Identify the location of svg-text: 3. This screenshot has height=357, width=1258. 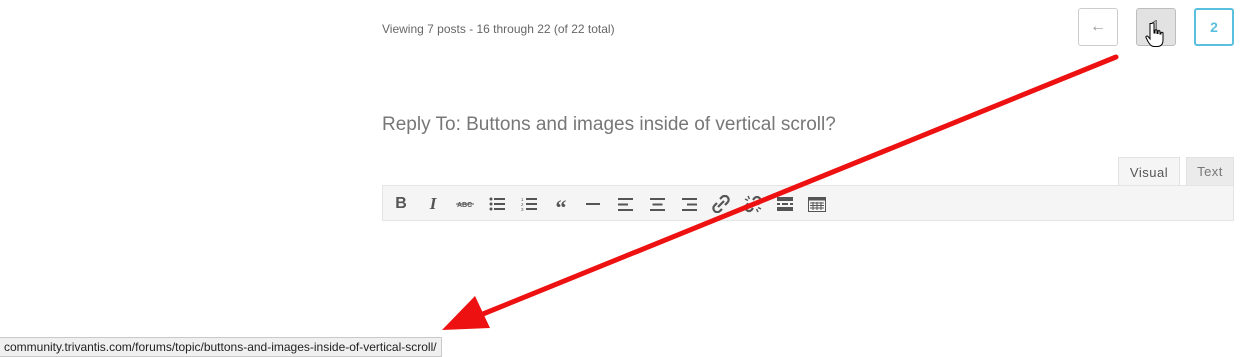
(522, 209).